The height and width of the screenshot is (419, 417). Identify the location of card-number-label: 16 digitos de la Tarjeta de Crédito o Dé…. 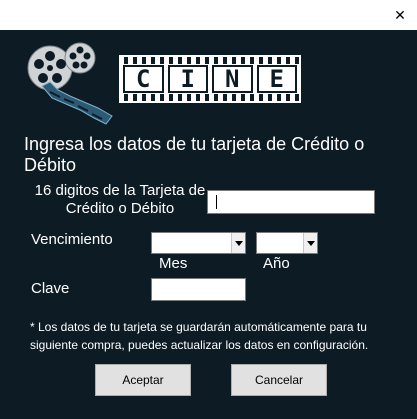
(120, 199).